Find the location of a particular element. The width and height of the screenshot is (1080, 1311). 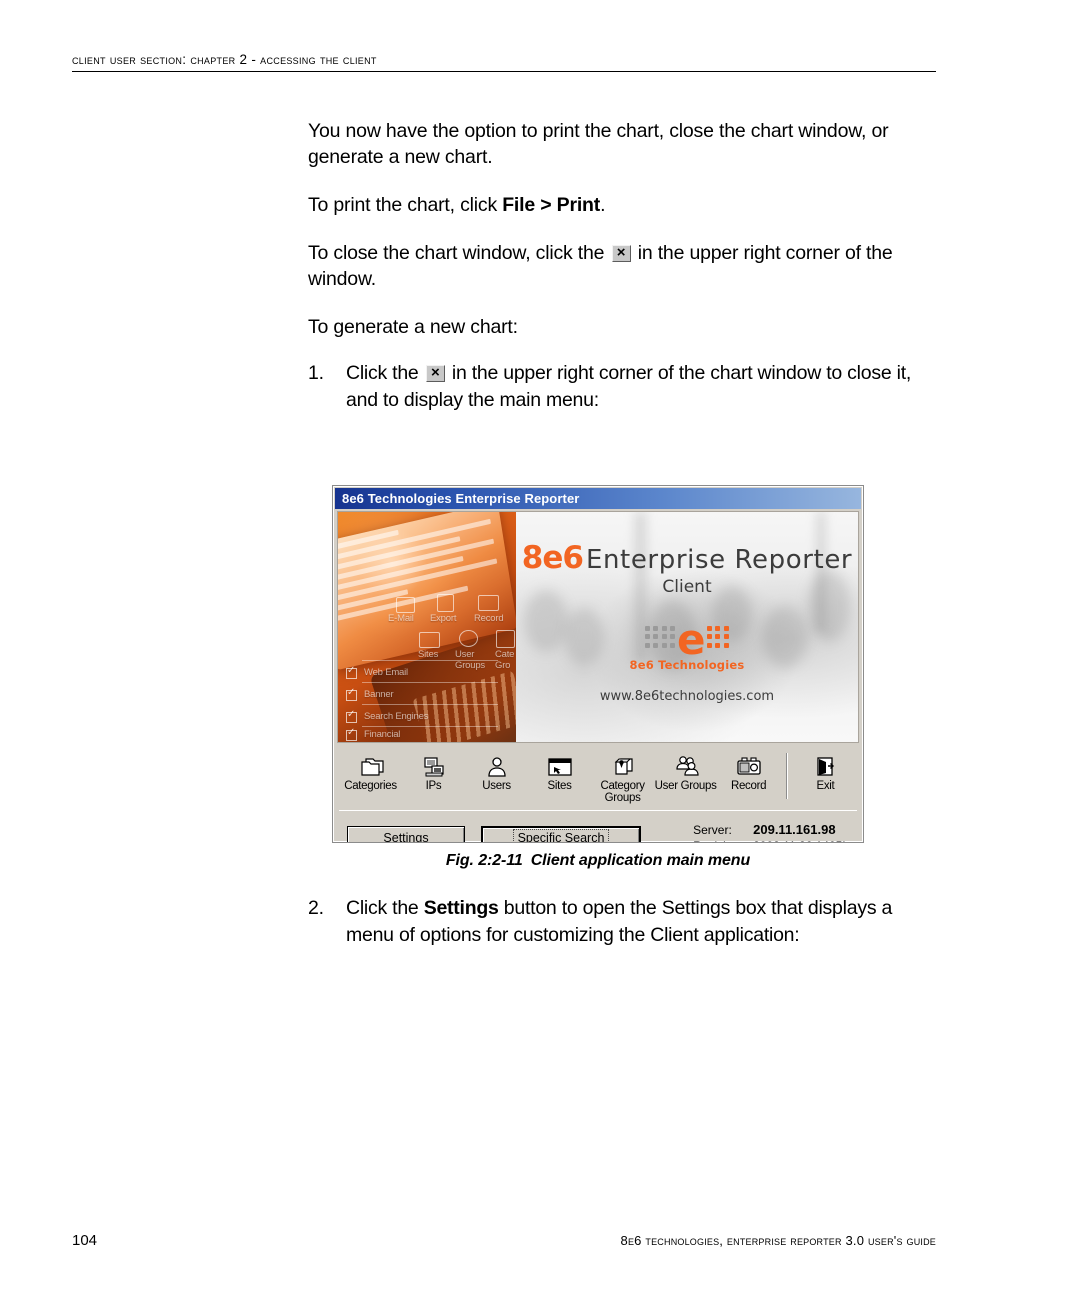

toolbar-button-categories: Categories is located at coordinates (370, 773).